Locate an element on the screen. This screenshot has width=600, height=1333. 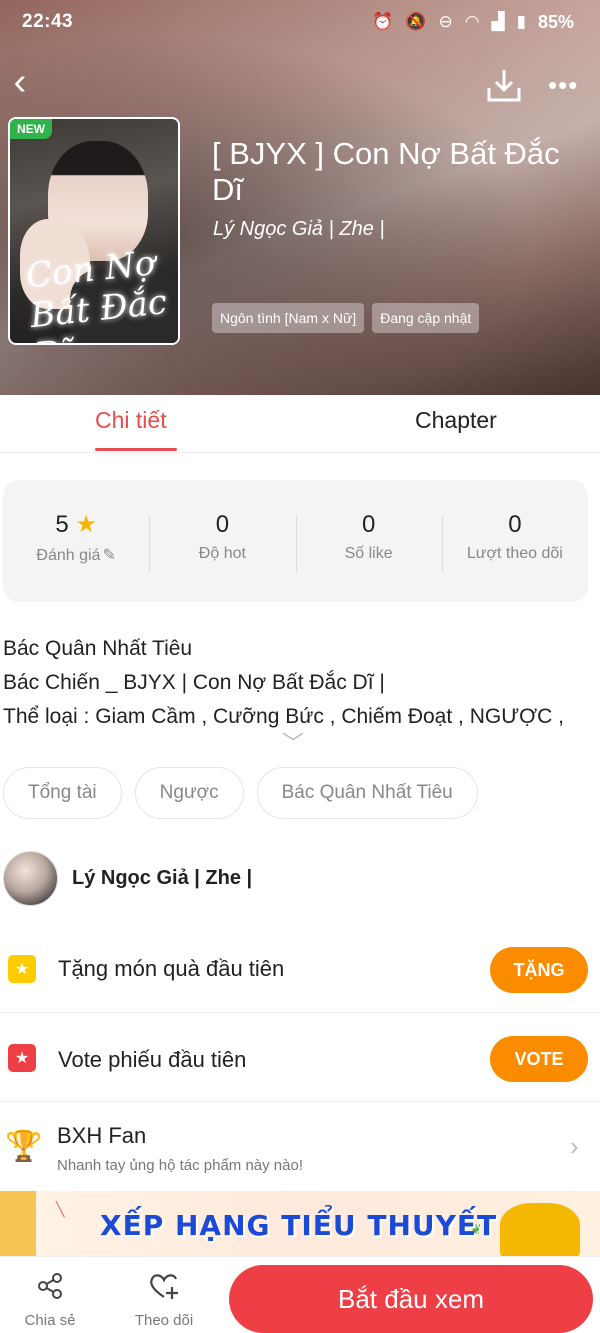
avatar is located at coordinates (30, 878).